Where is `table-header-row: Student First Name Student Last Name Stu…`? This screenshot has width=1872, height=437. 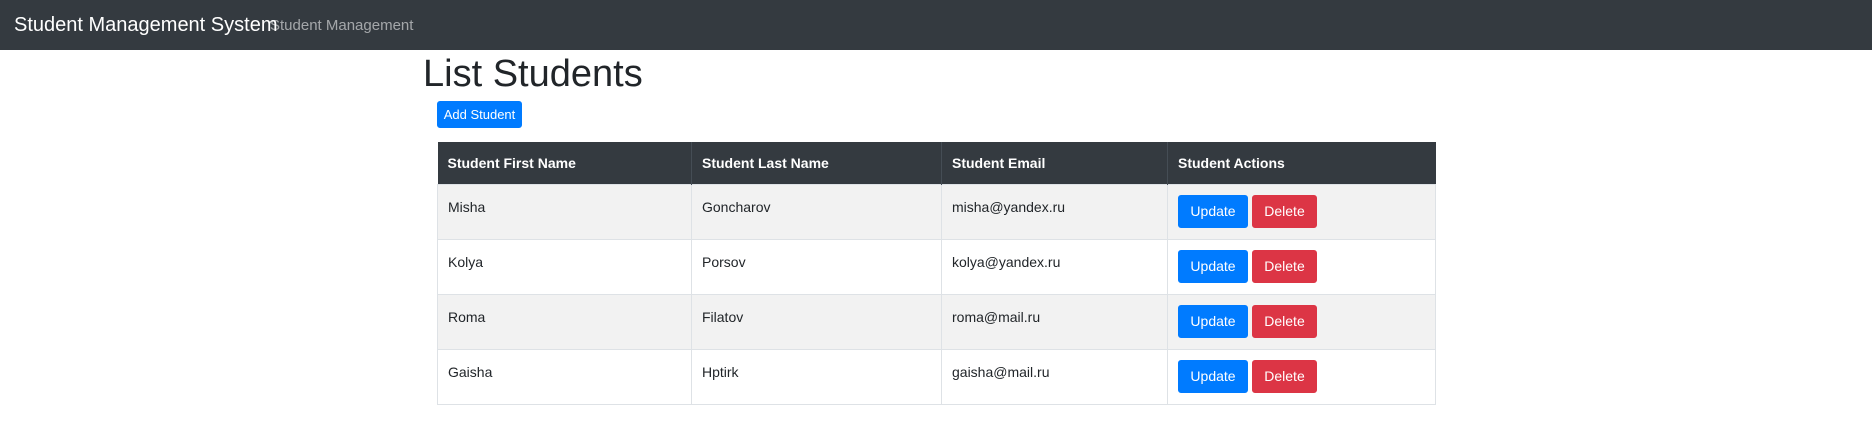 table-header-row: Student First Name Student Last Name Stu… is located at coordinates (936, 163).